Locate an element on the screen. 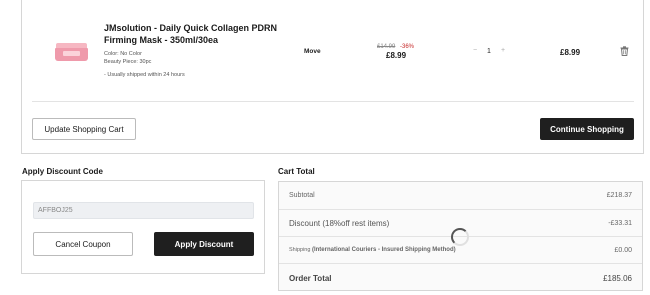 This screenshot has width=650, height=295. discount-panel: Cancel Coupon Apply Discount is located at coordinates (143, 227).